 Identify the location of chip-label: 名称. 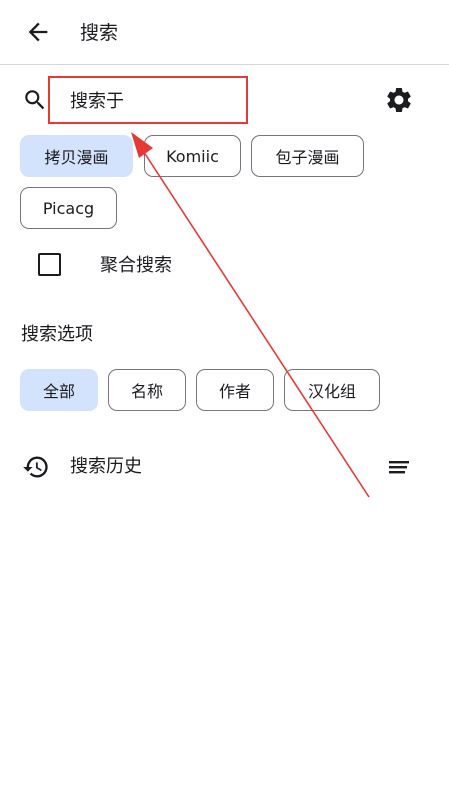
(146, 391).